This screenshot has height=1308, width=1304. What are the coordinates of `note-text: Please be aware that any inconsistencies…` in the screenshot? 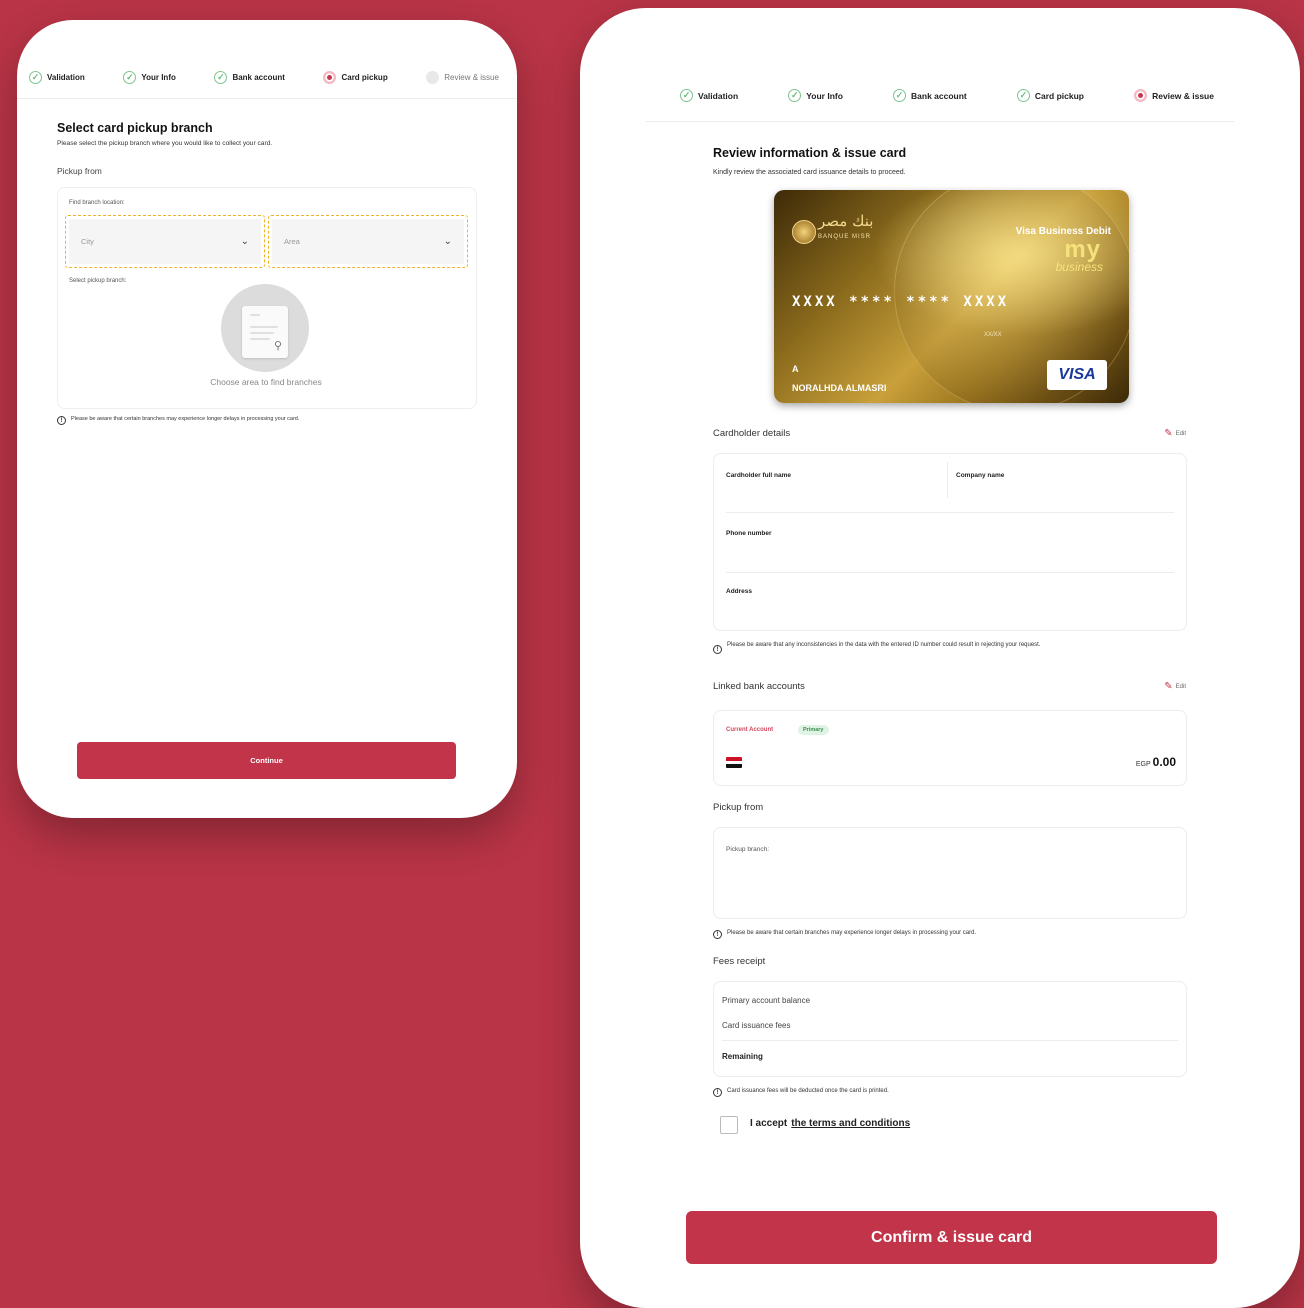 It's located at (884, 645).